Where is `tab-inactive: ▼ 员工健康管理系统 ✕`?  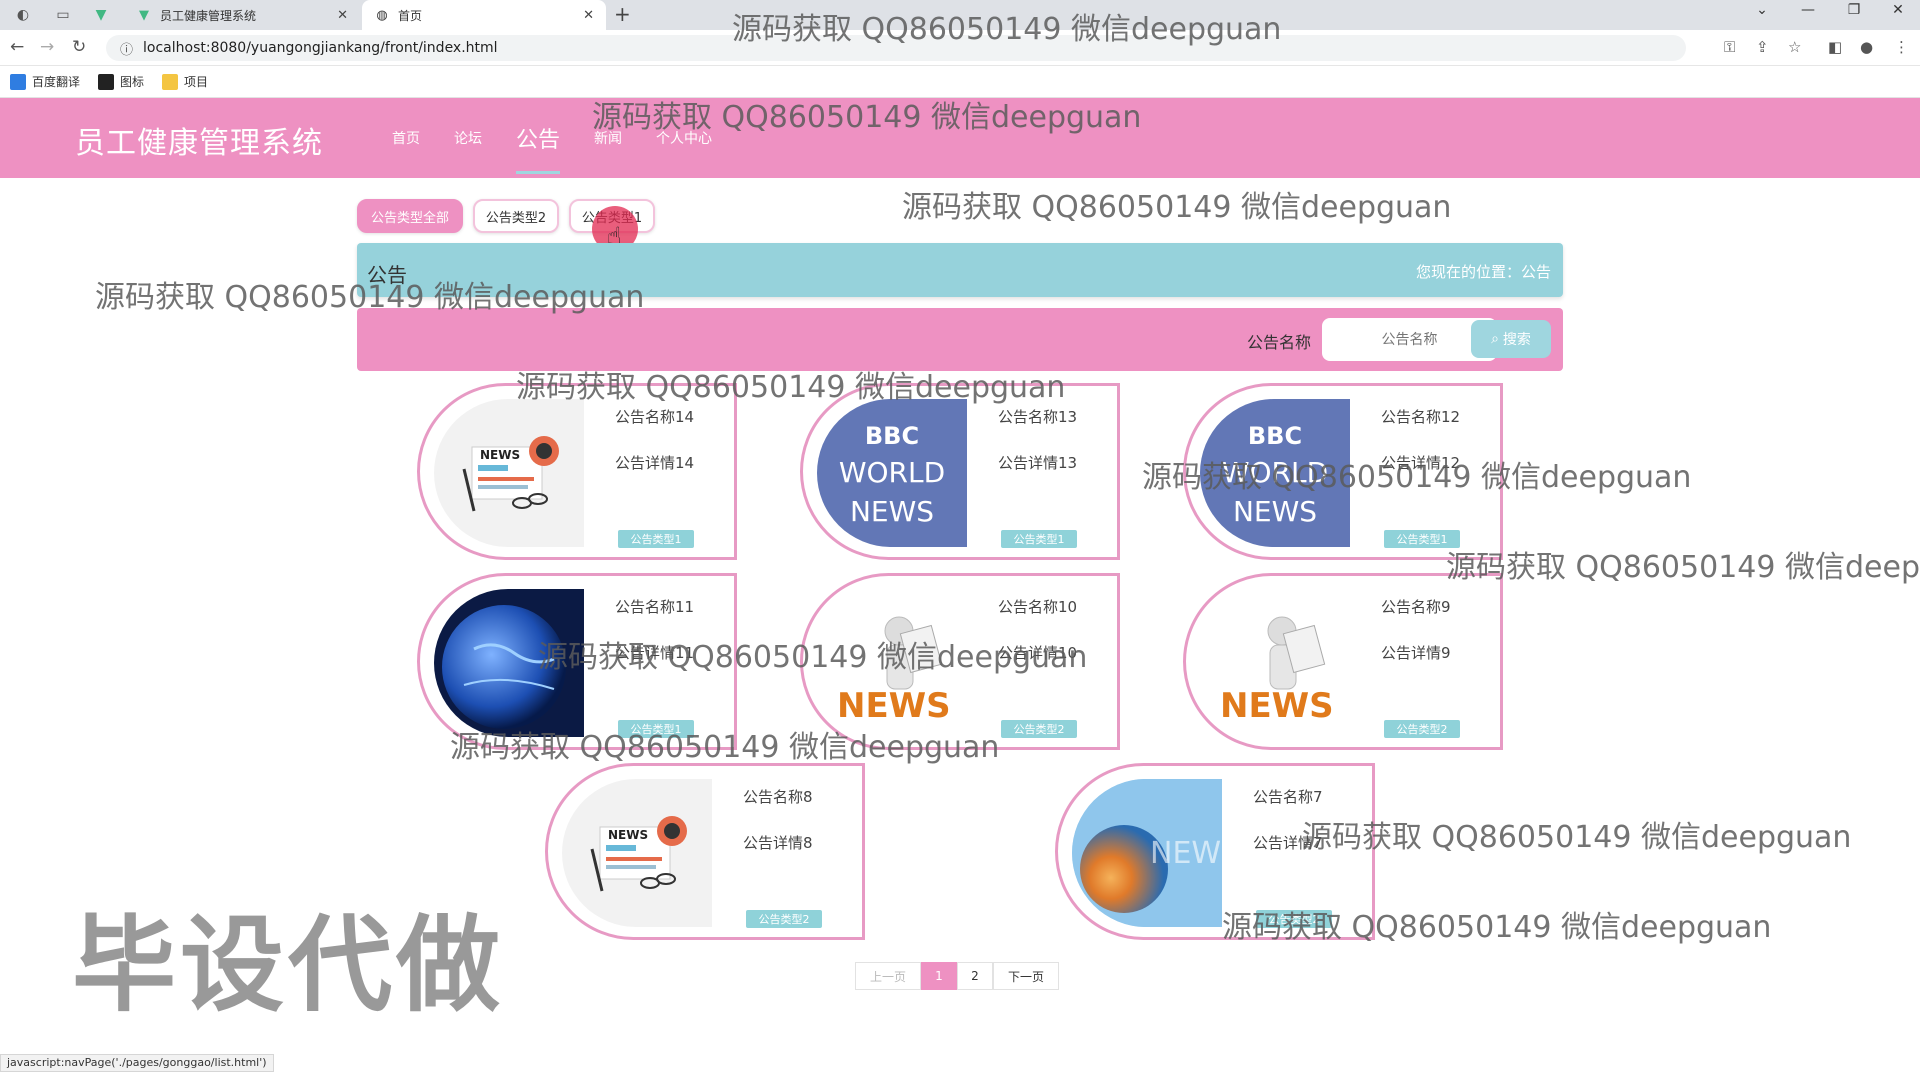
tab-inactive: ▼ 员工健康管理系统 ✕ is located at coordinates (242, 15).